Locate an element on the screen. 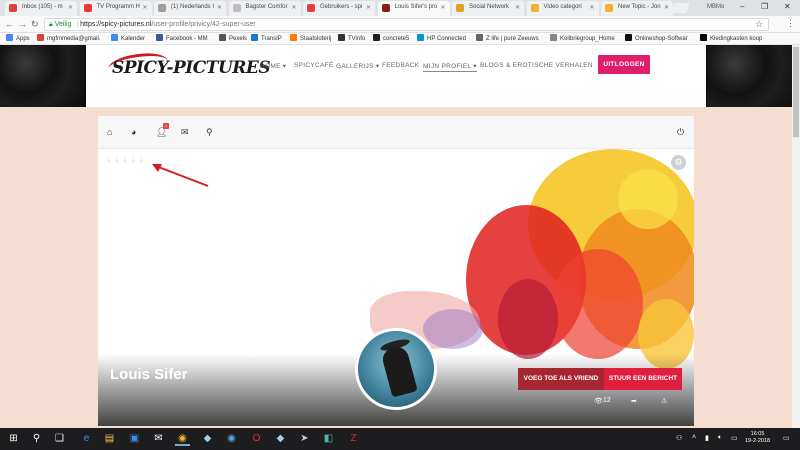 The width and height of the screenshot is (800, 450). nav-link: BLOGS & EROTISCHE VERHALEN is located at coordinates (536, 65).